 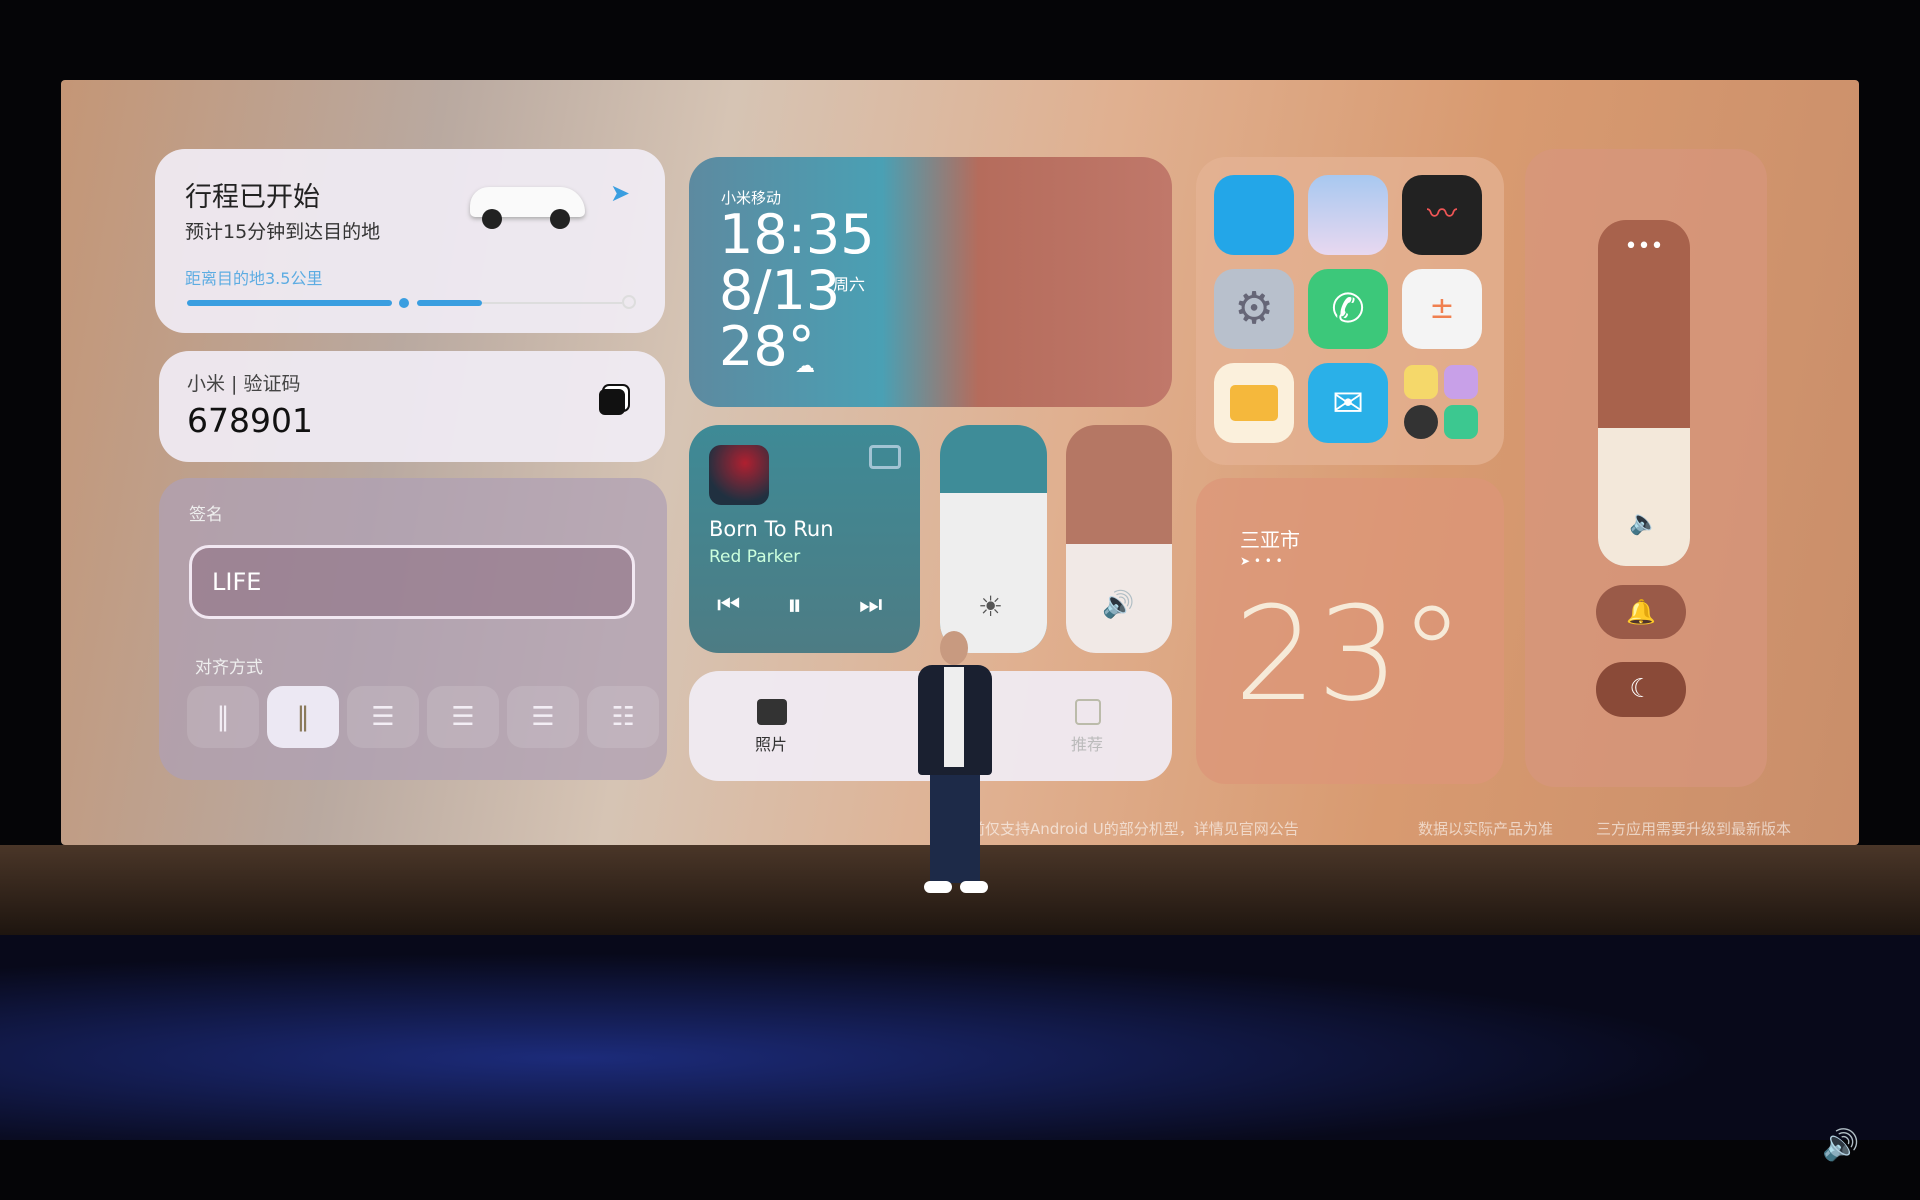 What do you see at coordinates (1118, 605) in the screenshot?
I see `volume-icon: 🔊` at bounding box center [1118, 605].